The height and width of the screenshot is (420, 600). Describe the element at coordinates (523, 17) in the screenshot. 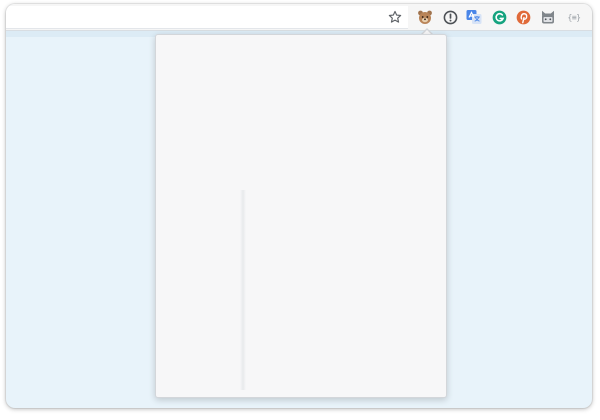

I see `pinterest-extension-icon` at that location.